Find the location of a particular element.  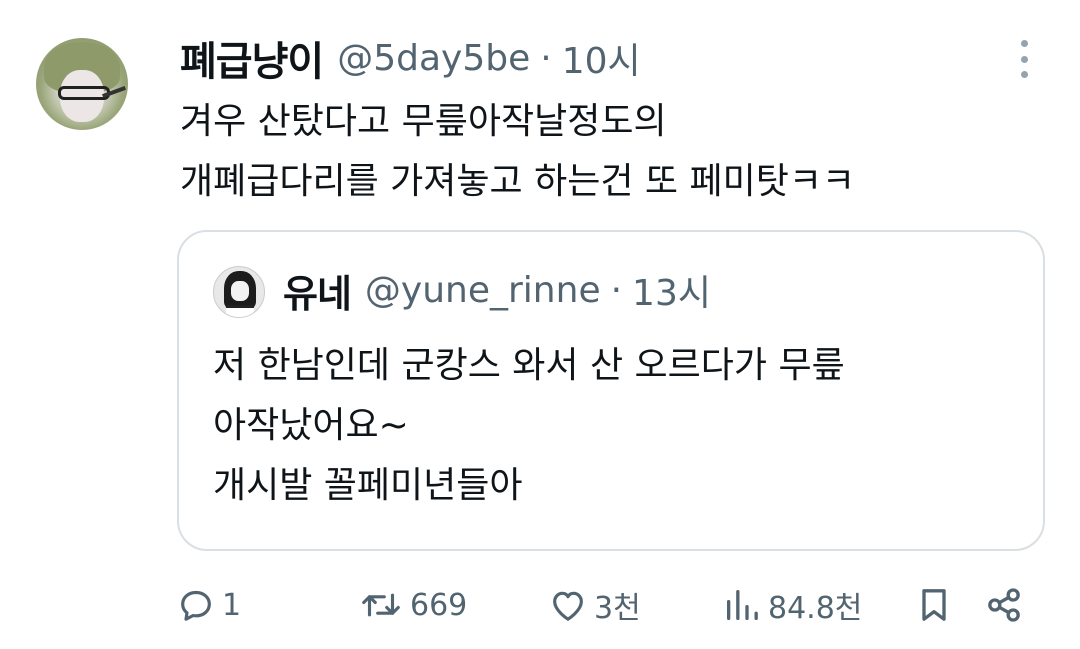

quote-avatar-body is located at coordinates (240, 311).